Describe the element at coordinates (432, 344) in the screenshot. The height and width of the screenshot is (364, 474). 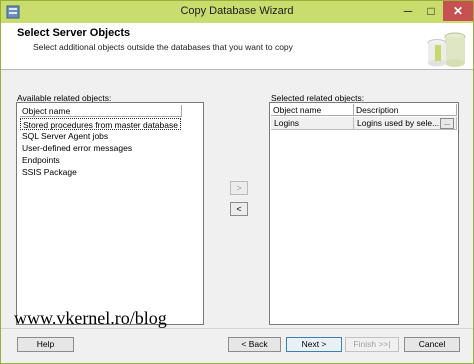
I see `cancel-button: Cancel` at that location.